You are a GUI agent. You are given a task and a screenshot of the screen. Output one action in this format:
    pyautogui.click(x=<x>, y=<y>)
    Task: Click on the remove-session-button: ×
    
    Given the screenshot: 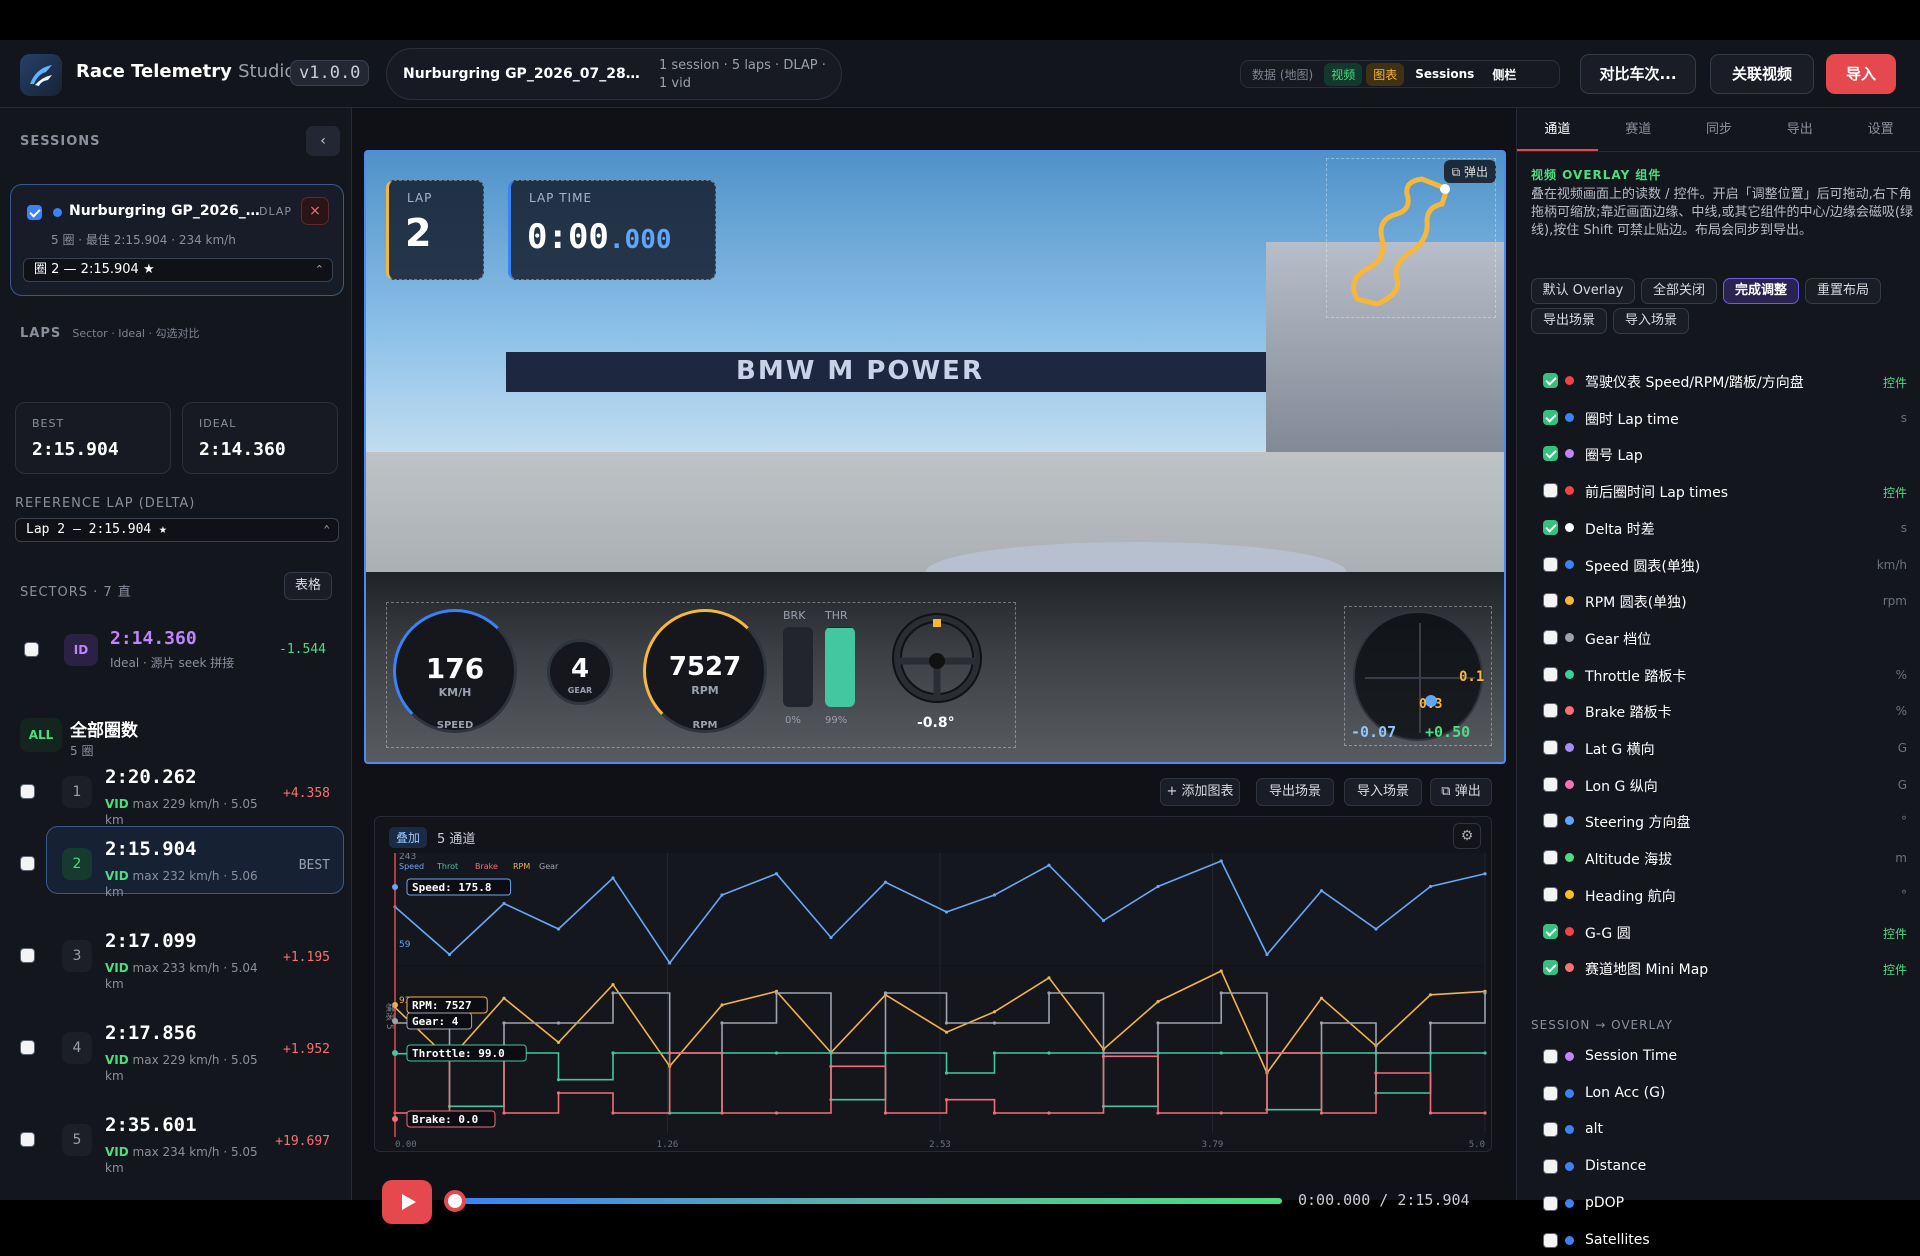 What is the action you would take?
    pyautogui.click(x=315, y=211)
    